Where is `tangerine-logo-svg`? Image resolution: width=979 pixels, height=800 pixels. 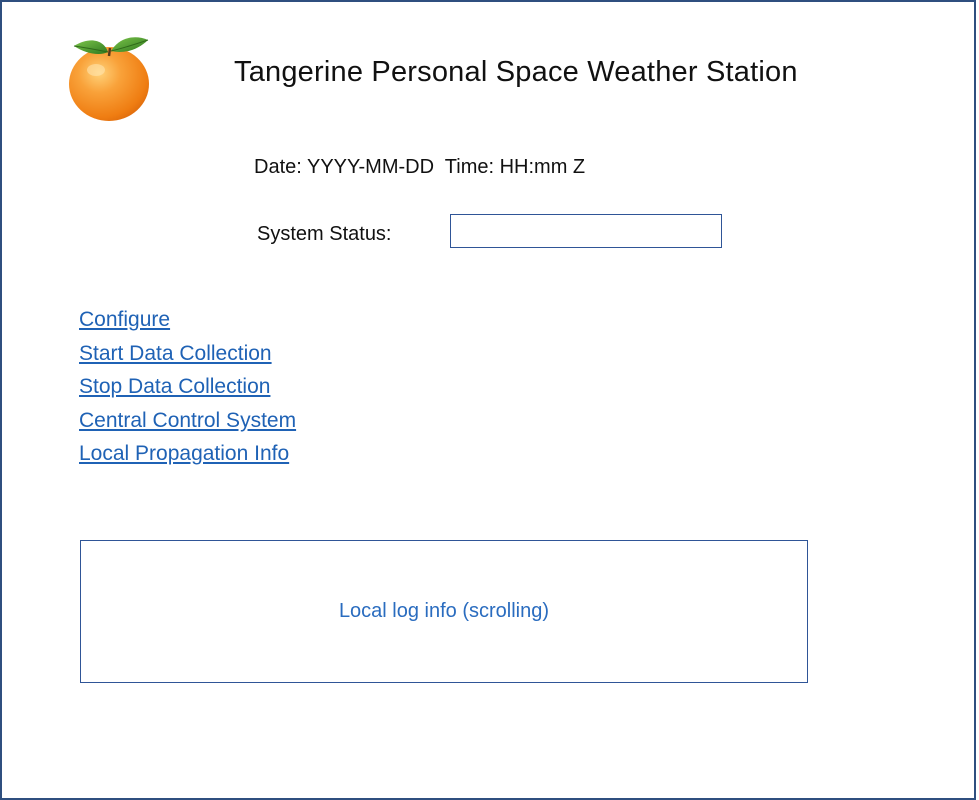
tangerine-logo-svg is located at coordinates (109, 79).